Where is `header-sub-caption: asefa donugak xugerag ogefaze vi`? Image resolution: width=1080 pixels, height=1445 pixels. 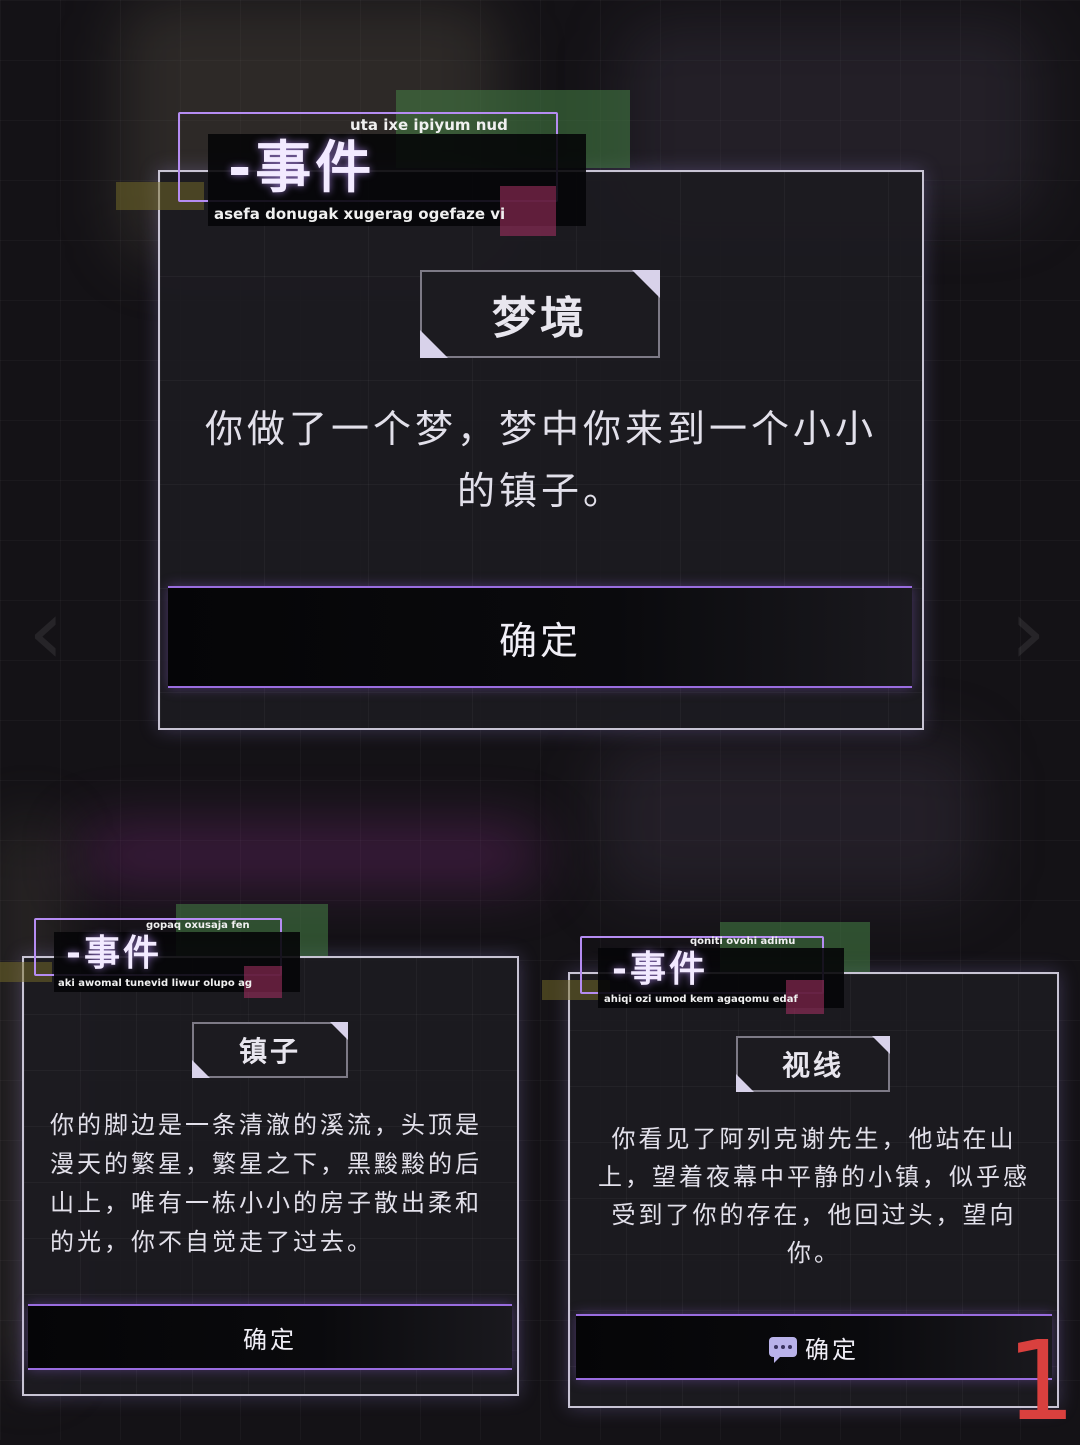
header-sub-caption: asefa donugak xugerag ogefaze vi is located at coordinates (360, 214).